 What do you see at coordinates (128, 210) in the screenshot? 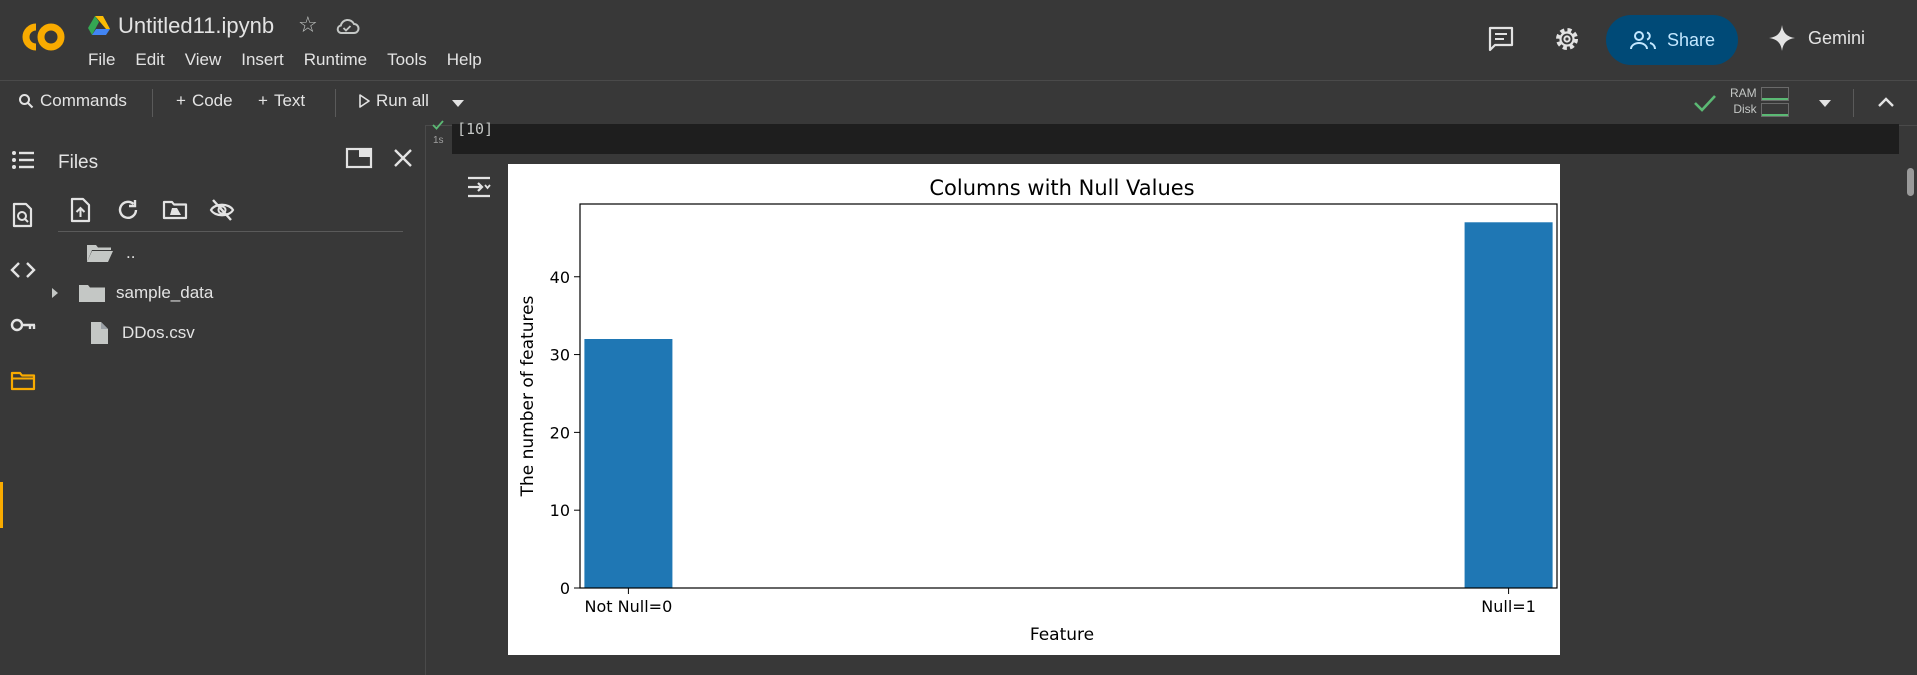
I see `refresh-icon` at bounding box center [128, 210].